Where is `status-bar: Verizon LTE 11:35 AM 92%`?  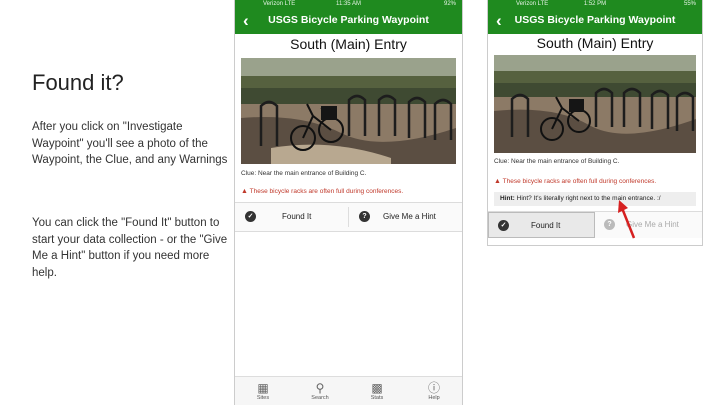 status-bar: Verizon LTE 11:35 AM 92% is located at coordinates (348, 4).